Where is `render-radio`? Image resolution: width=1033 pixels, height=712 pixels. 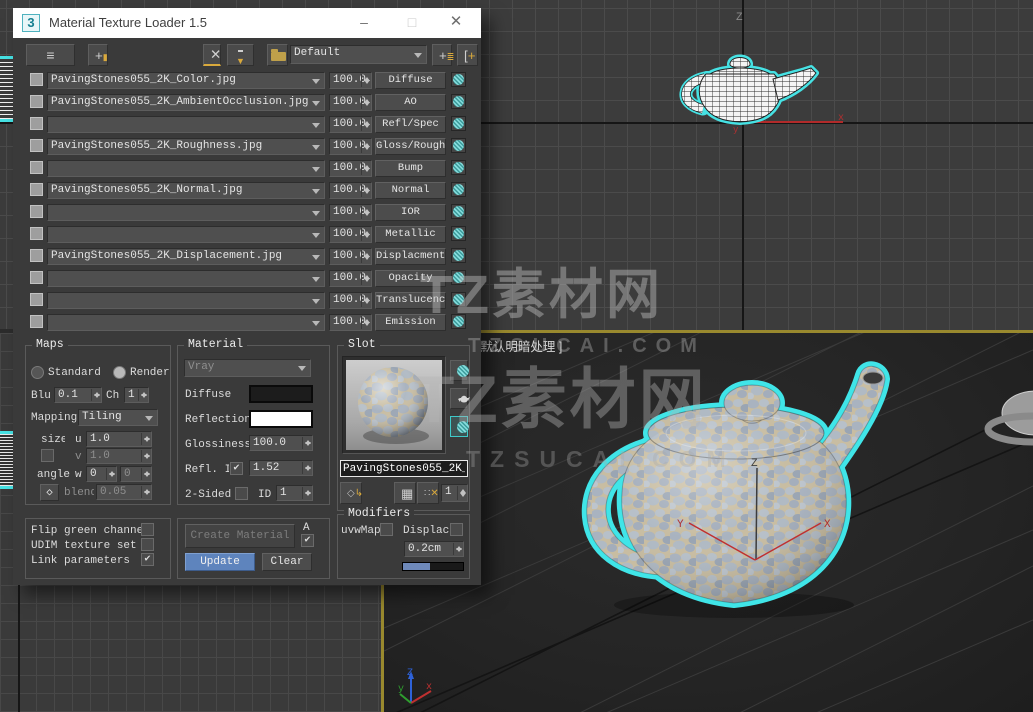
render-radio is located at coordinates (119, 372).